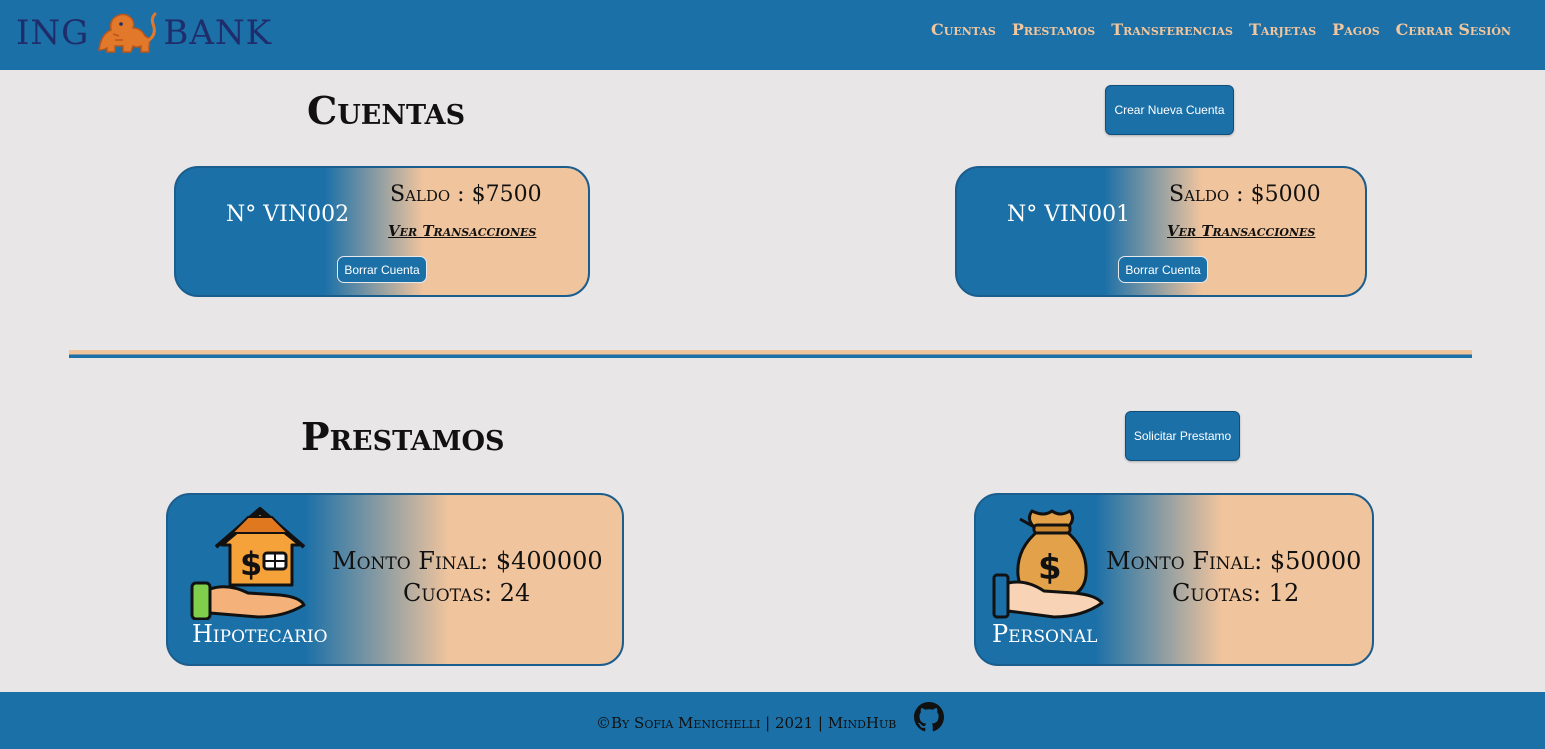 The image size is (1545, 749). What do you see at coordinates (1453, 29) in the screenshot?
I see `nav-item-cerrar-sesion: Cerrar Sesión` at bounding box center [1453, 29].